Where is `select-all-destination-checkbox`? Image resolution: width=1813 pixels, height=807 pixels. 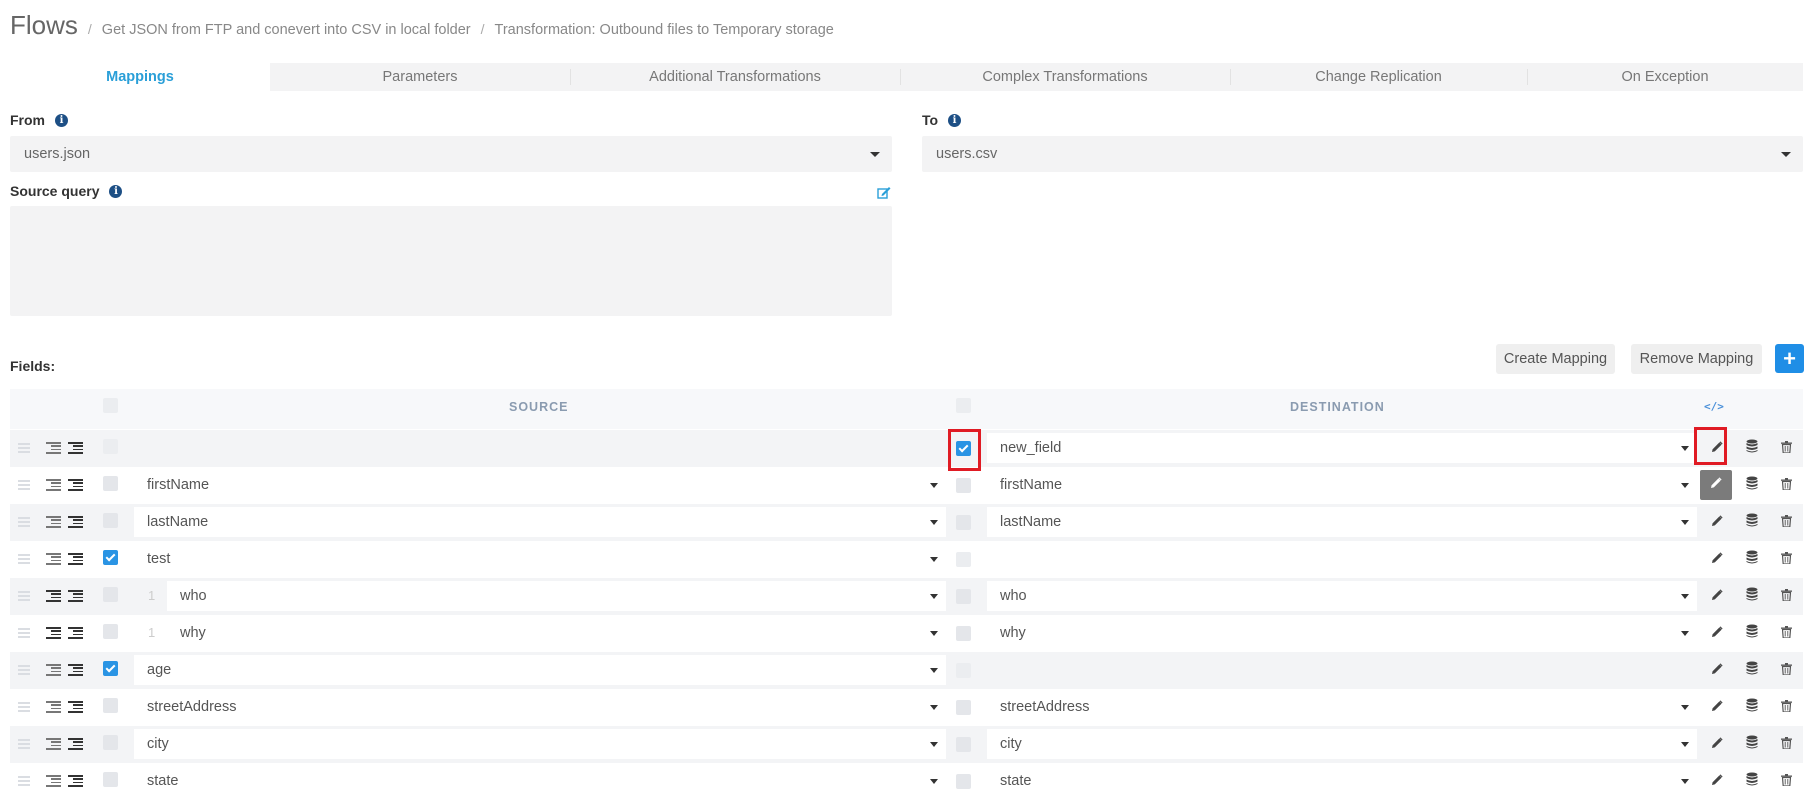 select-all-destination-checkbox is located at coordinates (963, 405).